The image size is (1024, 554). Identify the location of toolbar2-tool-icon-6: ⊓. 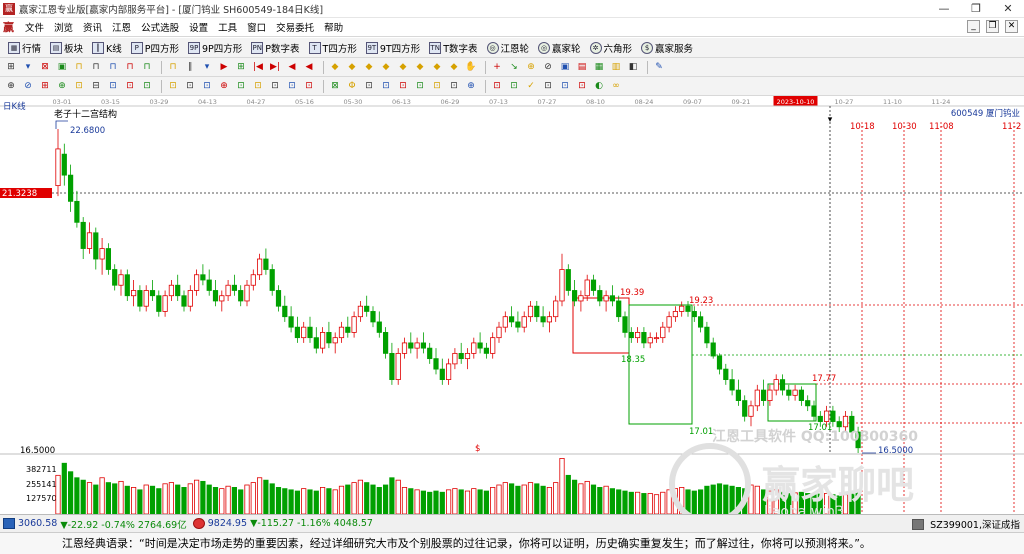
(113, 67).